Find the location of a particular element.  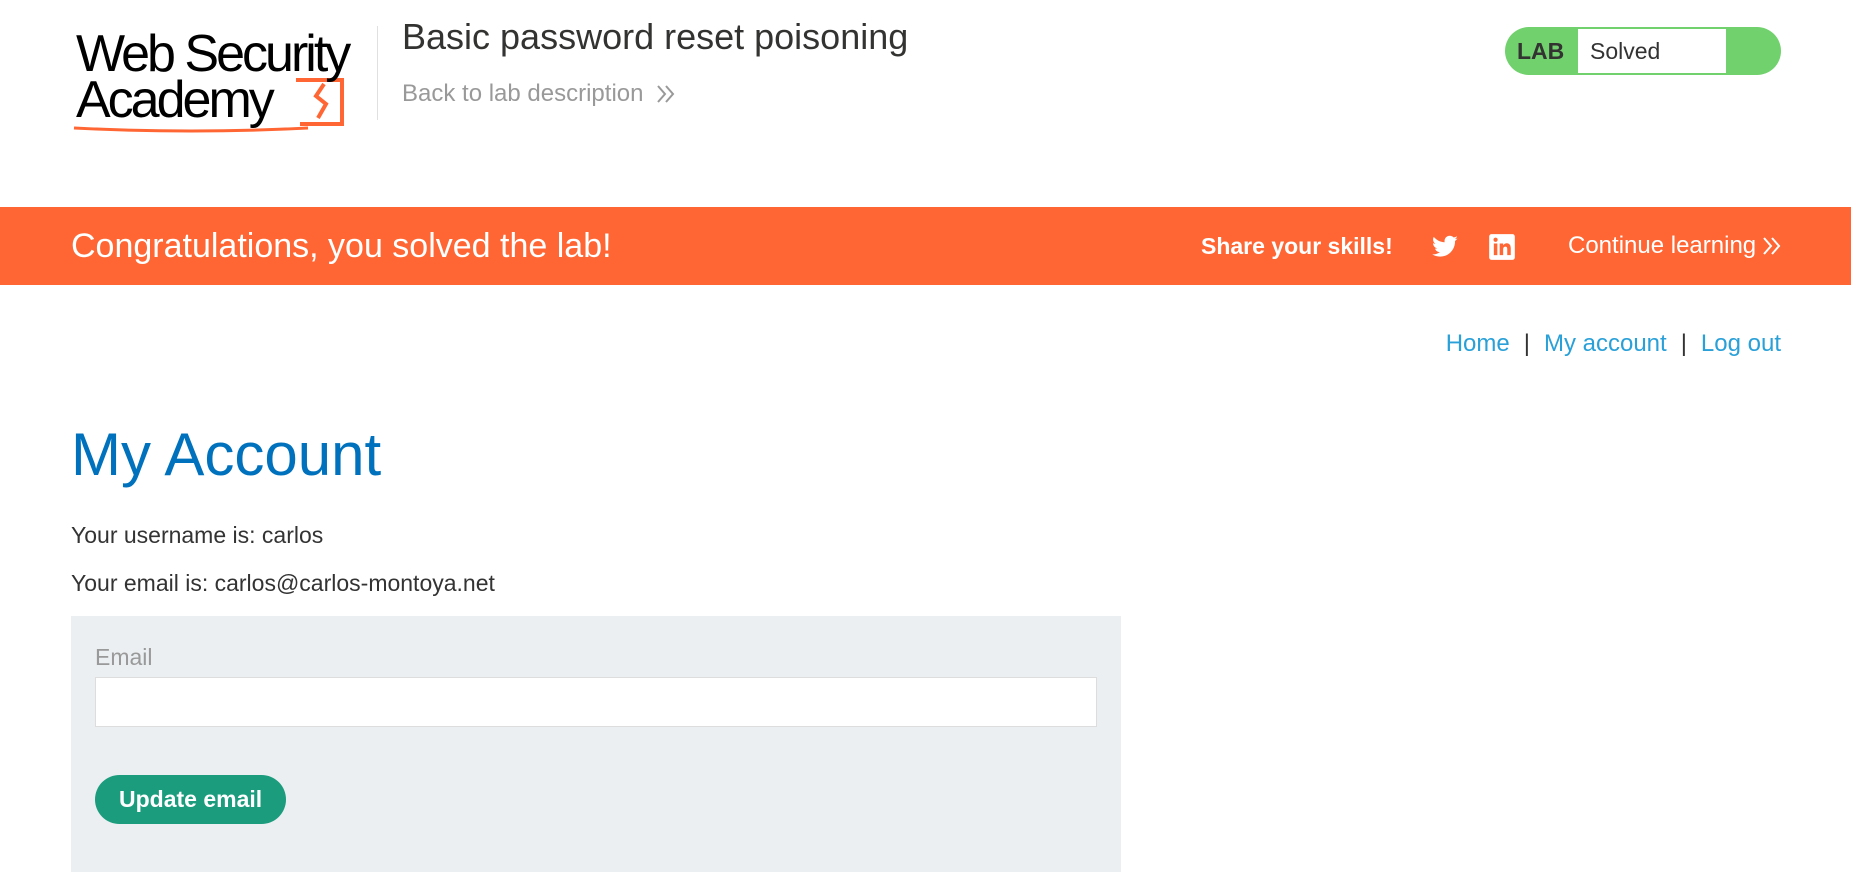

page-title: My Account is located at coordinates (226, 454).